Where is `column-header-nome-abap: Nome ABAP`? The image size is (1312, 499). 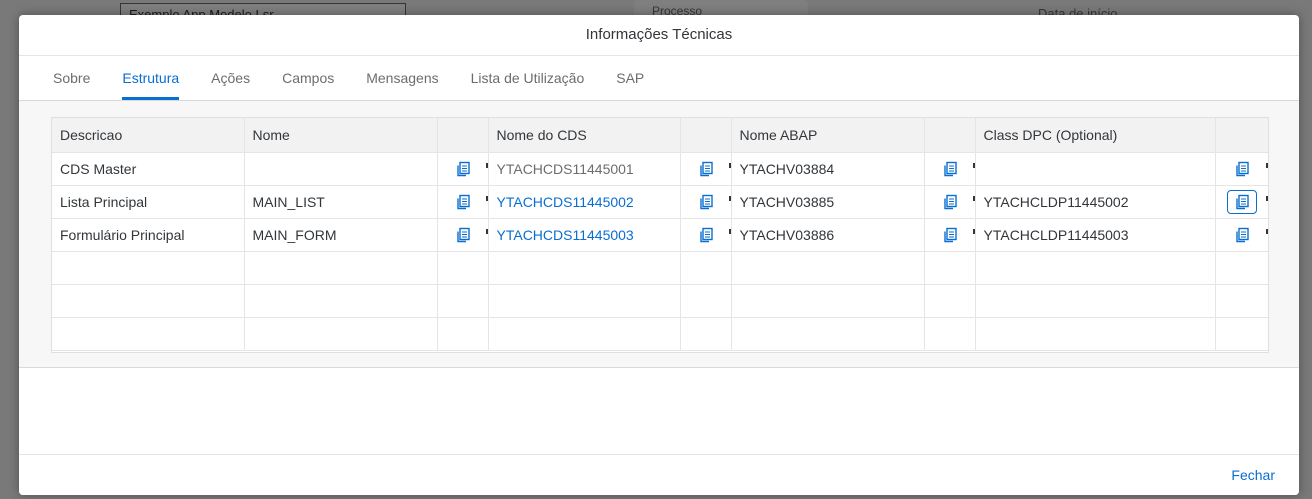 column-header-nome-abap: Nome ABAP is located at coordinates (828, 135).